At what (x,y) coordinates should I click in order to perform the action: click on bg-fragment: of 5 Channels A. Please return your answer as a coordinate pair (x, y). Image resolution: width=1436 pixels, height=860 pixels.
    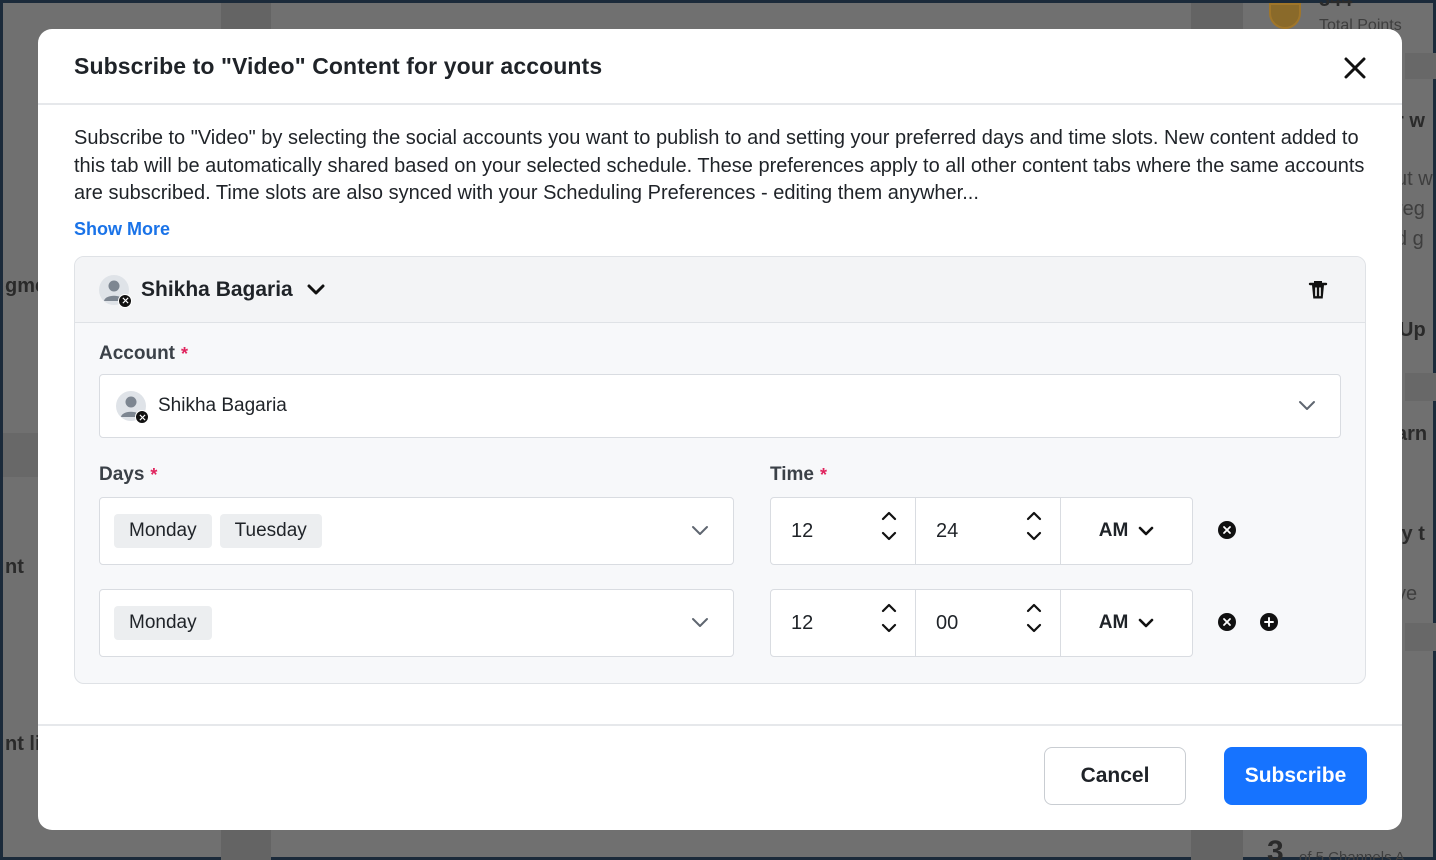
    Looking at the image, I should click on (1352, 854).